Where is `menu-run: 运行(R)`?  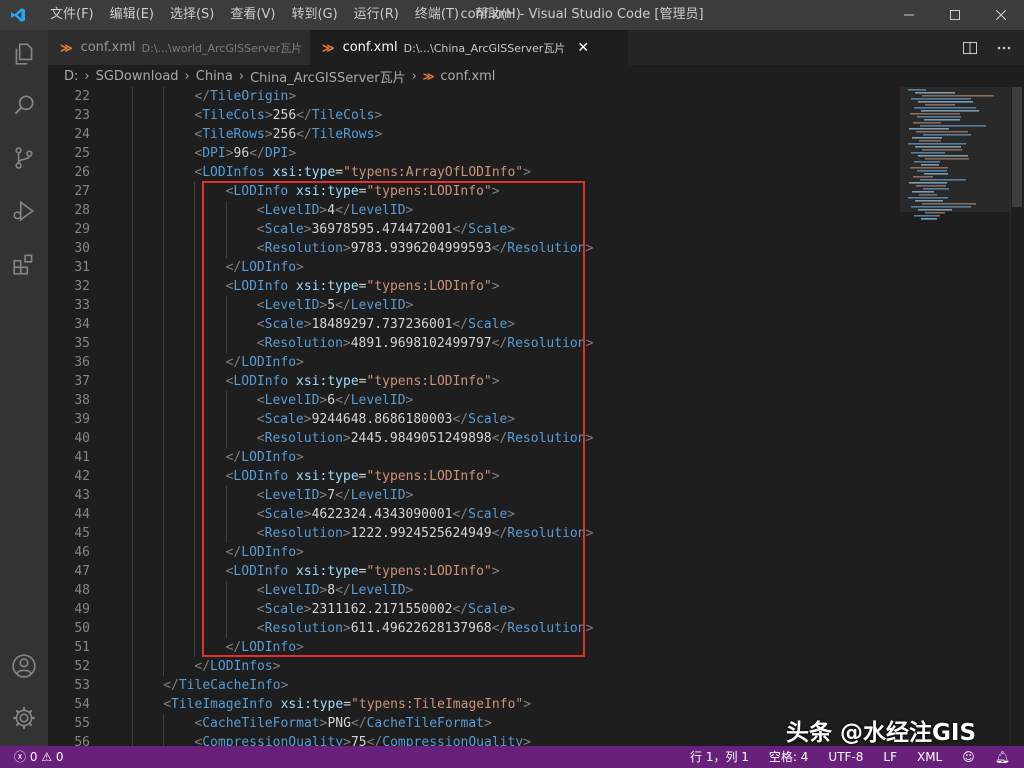
menu-run: 运行(R) is located at coordinates (376, 15).